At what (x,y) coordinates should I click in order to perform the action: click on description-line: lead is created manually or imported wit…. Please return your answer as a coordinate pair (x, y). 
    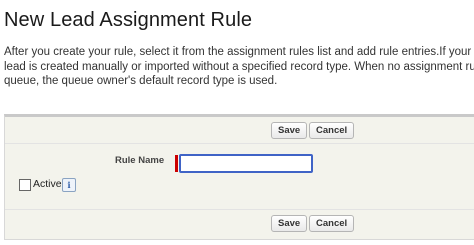
    Looking at the image, I should click on (239, 66).